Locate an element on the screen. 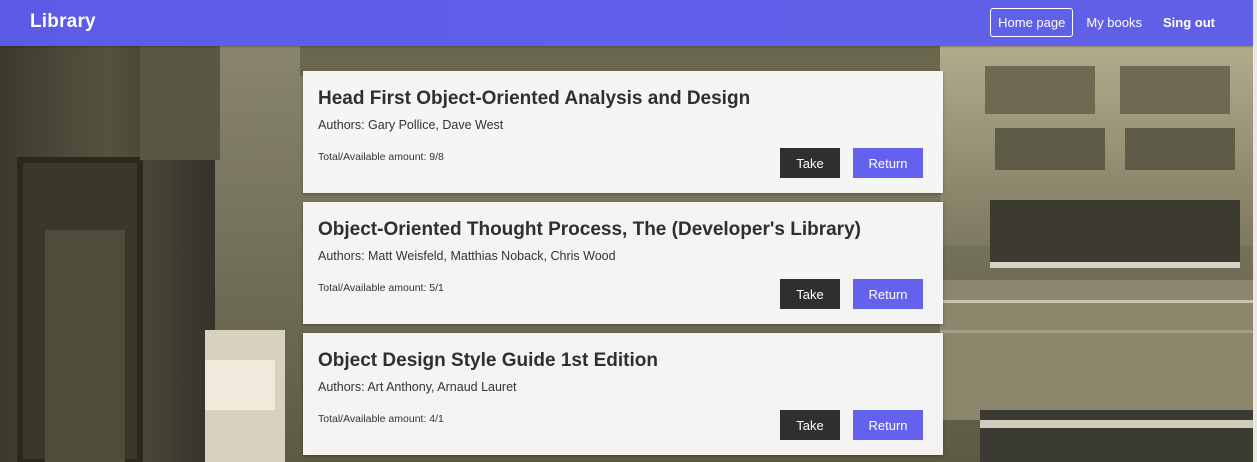 This screenshot has height=462, width=1257. nav-sign-out-link: Sing out is located at coordinates (1189, 22).